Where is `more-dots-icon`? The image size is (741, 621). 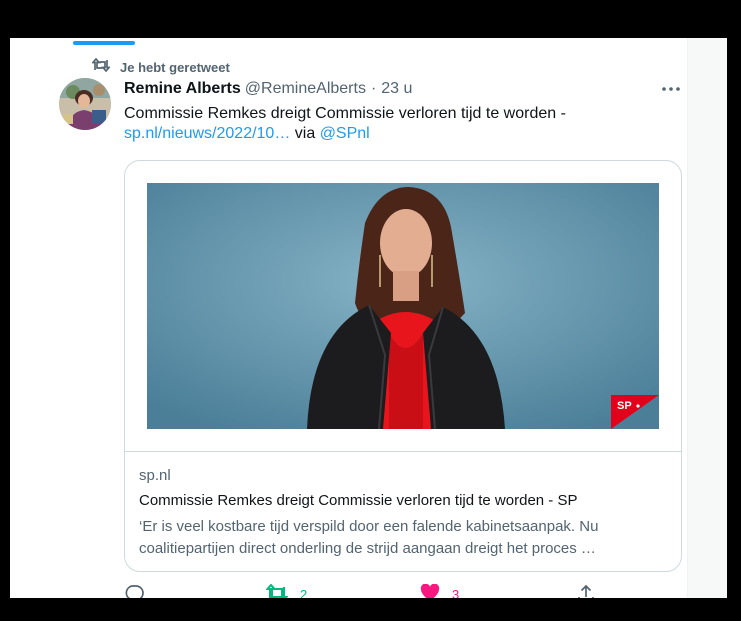 more-dots-icon is located at coordinates (671, 89).